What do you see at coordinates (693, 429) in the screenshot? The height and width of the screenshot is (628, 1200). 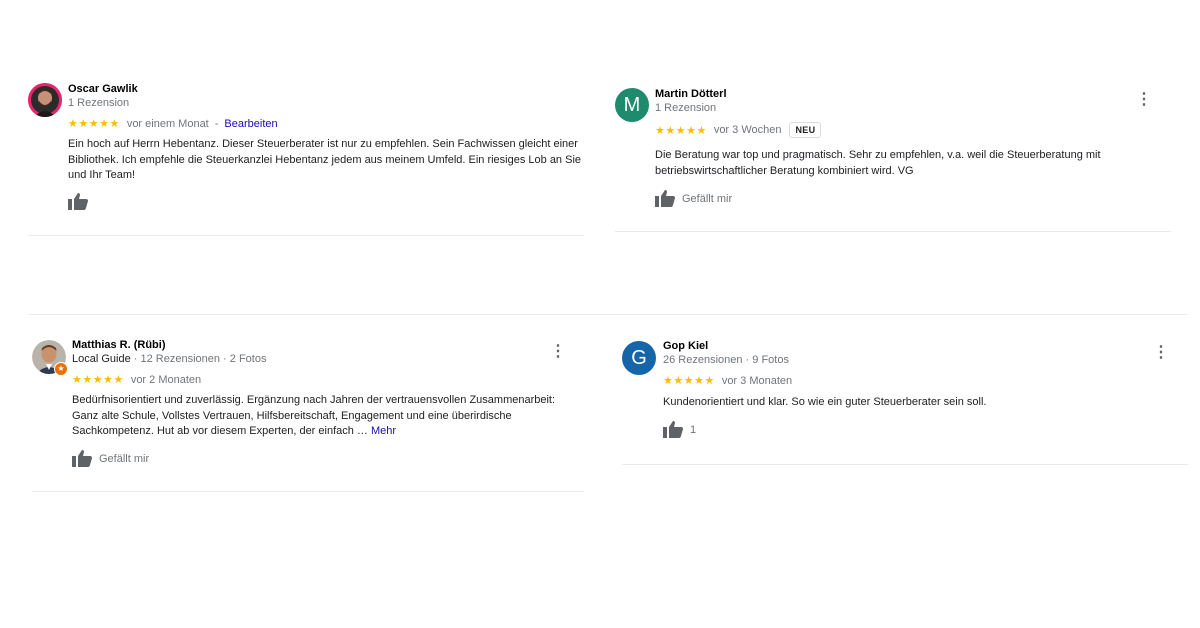 I see `like-count: 1` at bounding box center [693, 429].